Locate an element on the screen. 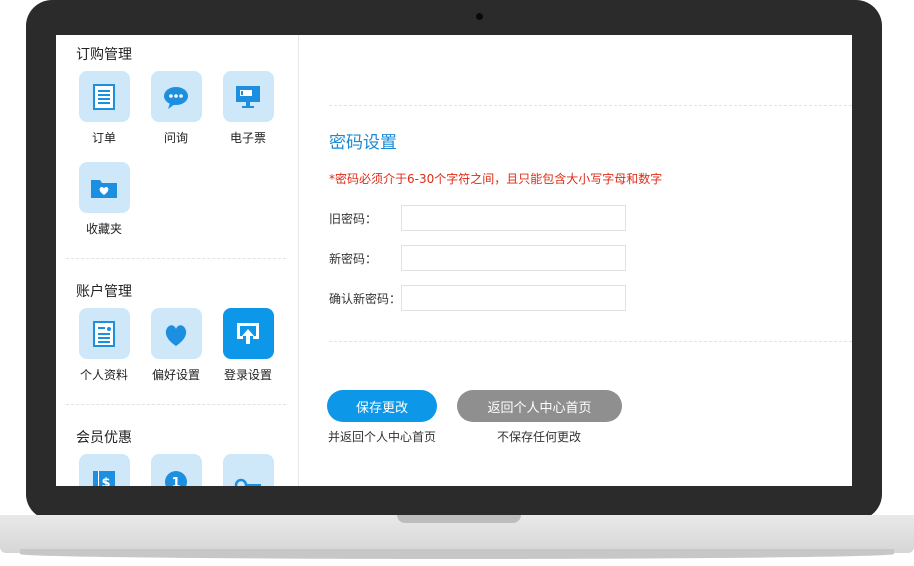 The height and width of the screenshot is (566, 914). sidebar-item-preferences: 偏好设置 is located at coordinates (176, 345).